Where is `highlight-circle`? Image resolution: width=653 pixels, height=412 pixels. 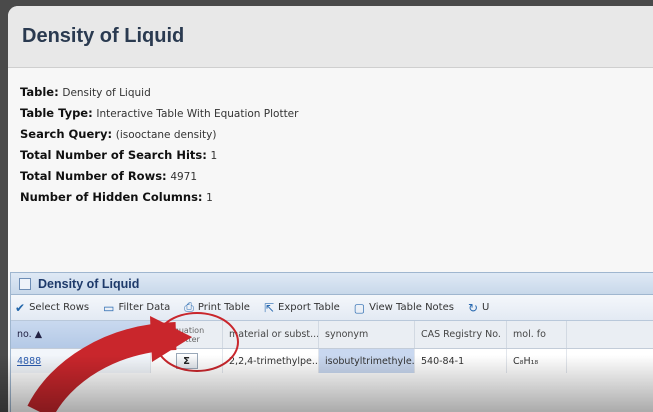
highlight-circle is located at coordinates (197, 342).